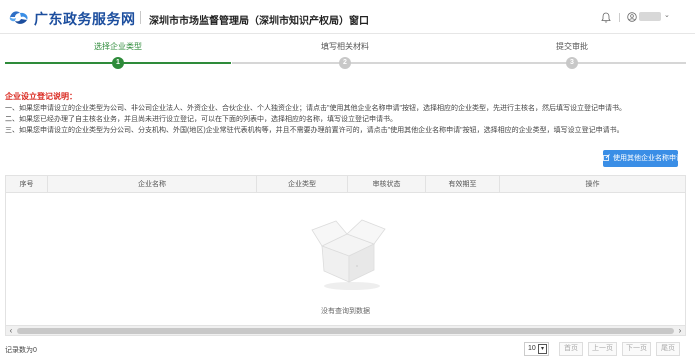 The height and width of the screenshot is (363, 695). What do you see at coordinates (636, 349) in the screenshot?
I see `next-page-button: 下一页` at bounding box center [636, 349].